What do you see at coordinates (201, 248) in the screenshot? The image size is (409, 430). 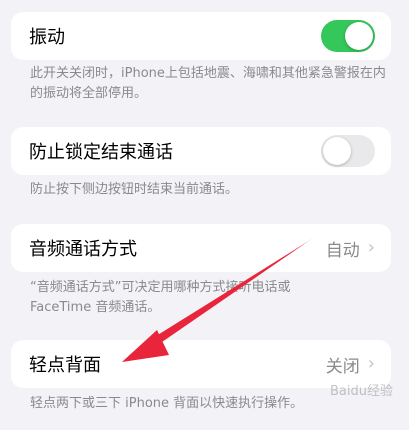 I see `audio-routing-row: 音频通话方式 自动 ›` at bounding box center [201, 248].